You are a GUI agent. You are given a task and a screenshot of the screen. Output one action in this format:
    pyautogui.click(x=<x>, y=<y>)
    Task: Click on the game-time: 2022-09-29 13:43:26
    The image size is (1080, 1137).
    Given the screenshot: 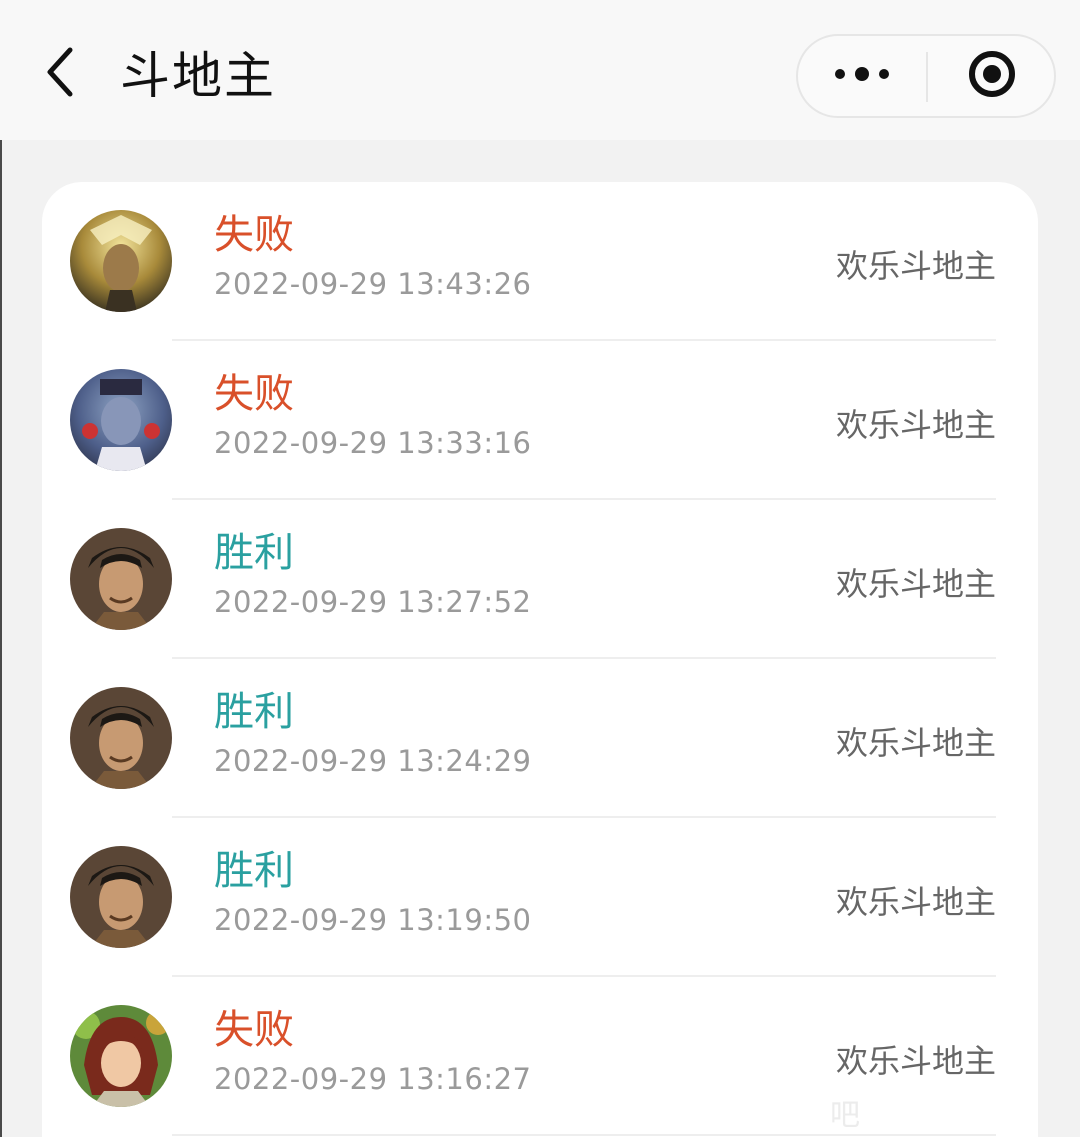 What is the action you would take?
    pyautogui.click(x=373, y=284)
    